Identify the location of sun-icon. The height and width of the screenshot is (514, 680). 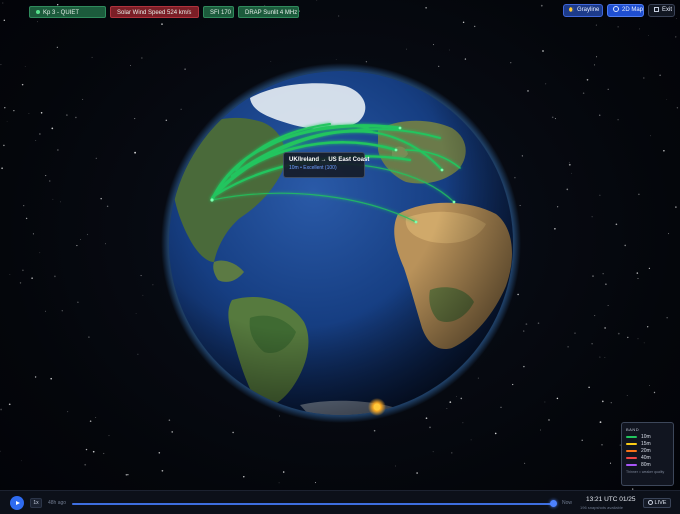
(377, 407).